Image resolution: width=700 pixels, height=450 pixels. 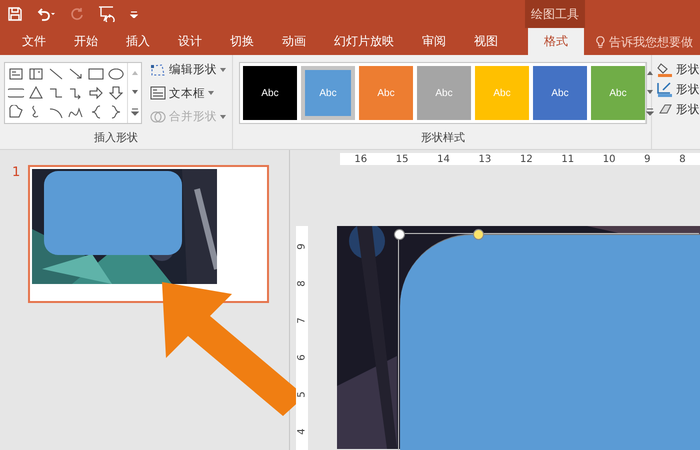 I want to click on text-box-icon, so click(x=158, y=93).